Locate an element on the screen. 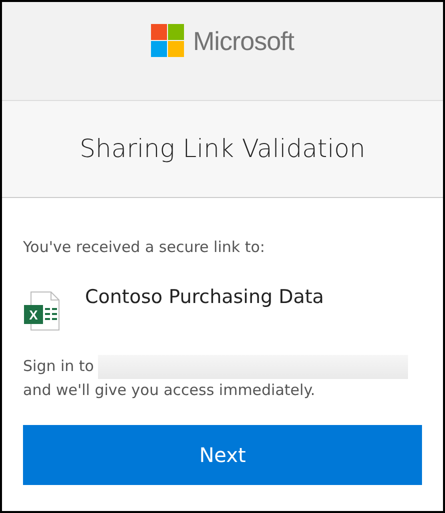 This screenshot has width=445, height=513. brand-name: Microsoft is located at coordinates (243, 41).